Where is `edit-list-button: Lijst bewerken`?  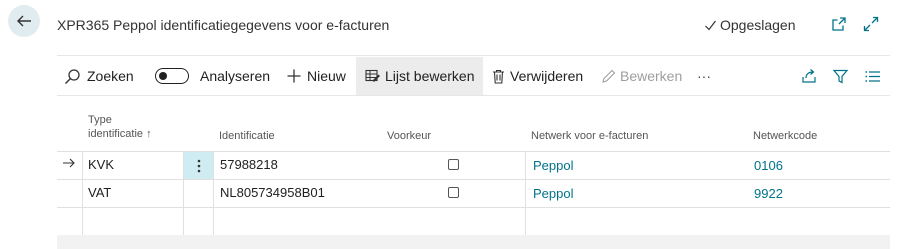
edit-list-button: Lijst bewerken is located at coordinates (419, 76).